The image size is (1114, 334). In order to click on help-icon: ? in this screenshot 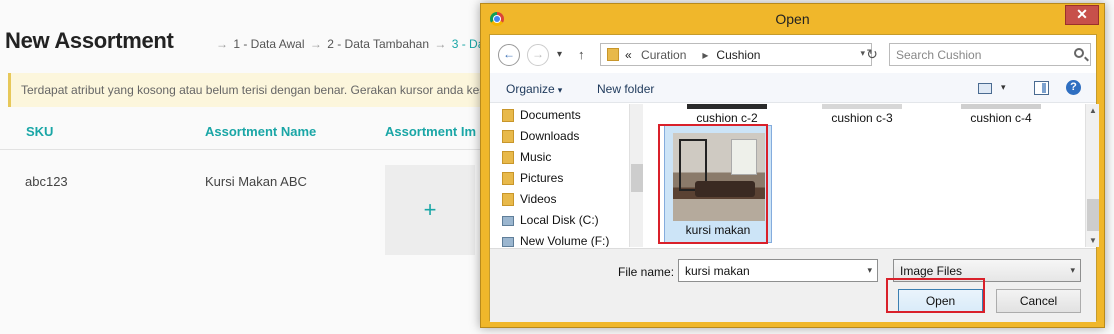, I will do `click(1073, 87)`.